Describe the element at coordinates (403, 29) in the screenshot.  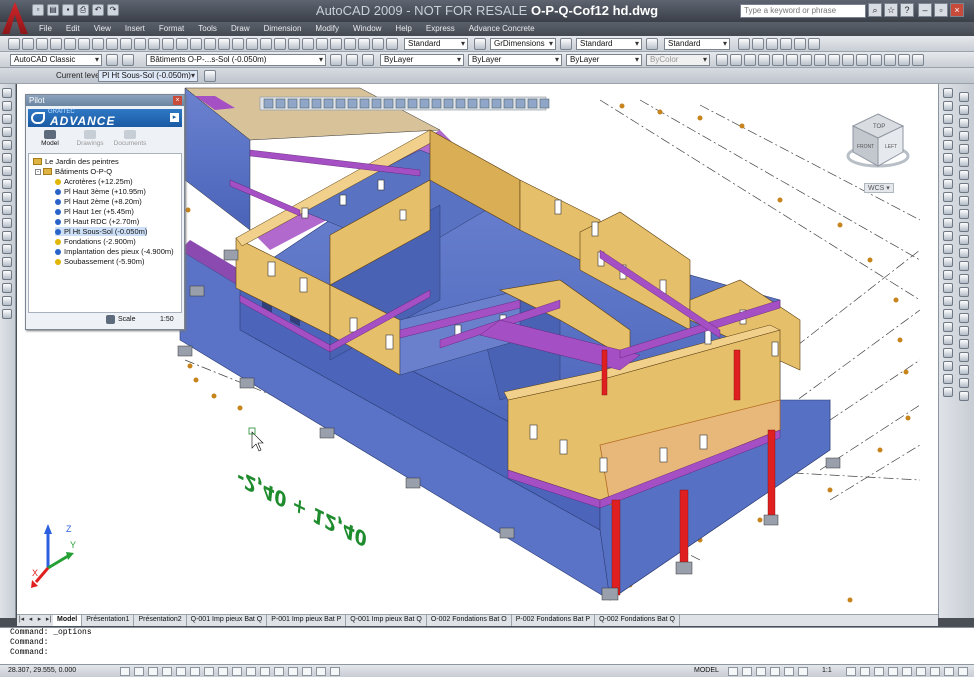
I see `menu-help: Help` at that location.